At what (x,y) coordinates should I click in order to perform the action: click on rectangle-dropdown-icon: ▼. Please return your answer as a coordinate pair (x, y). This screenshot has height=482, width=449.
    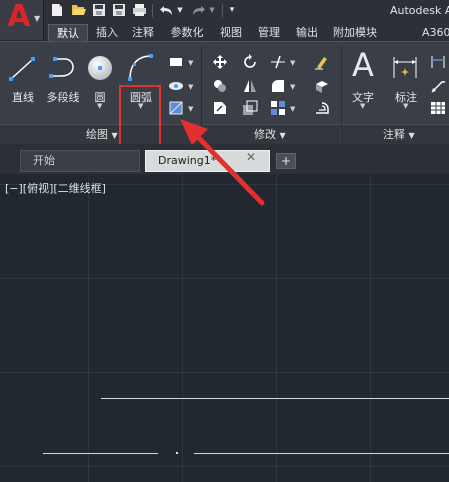
    Looking at the image, I should click on (190, 63).